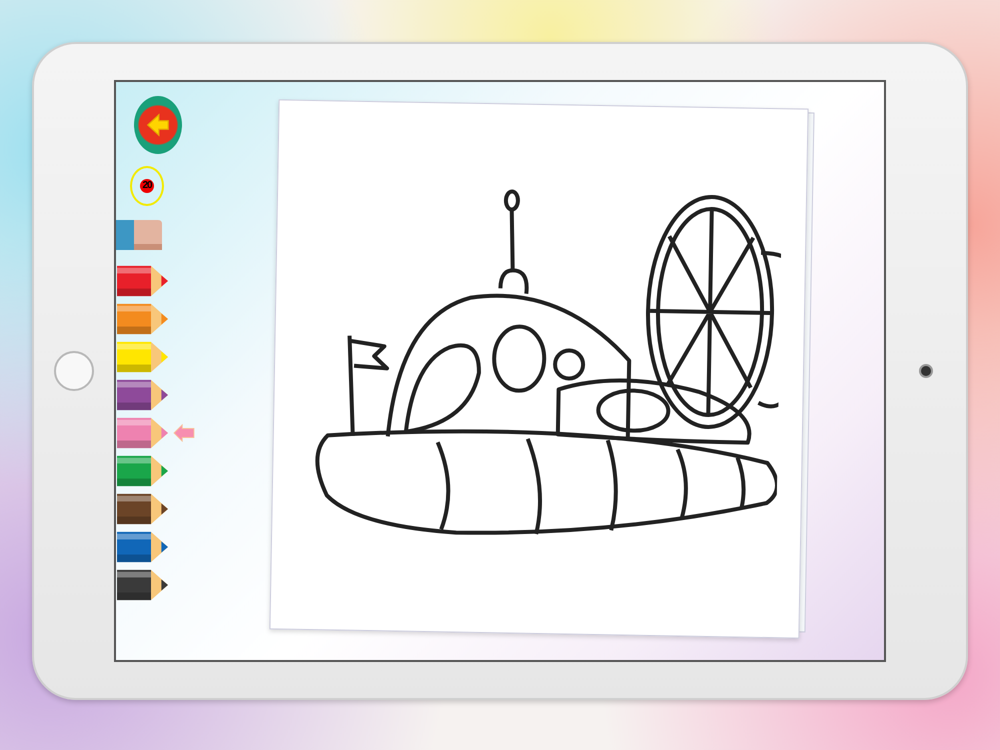 The height and width of the screenshot is (750, 1000). Describe the element at coordinates (139, 235) in the screenshot. I see `eraser-button` at that location.